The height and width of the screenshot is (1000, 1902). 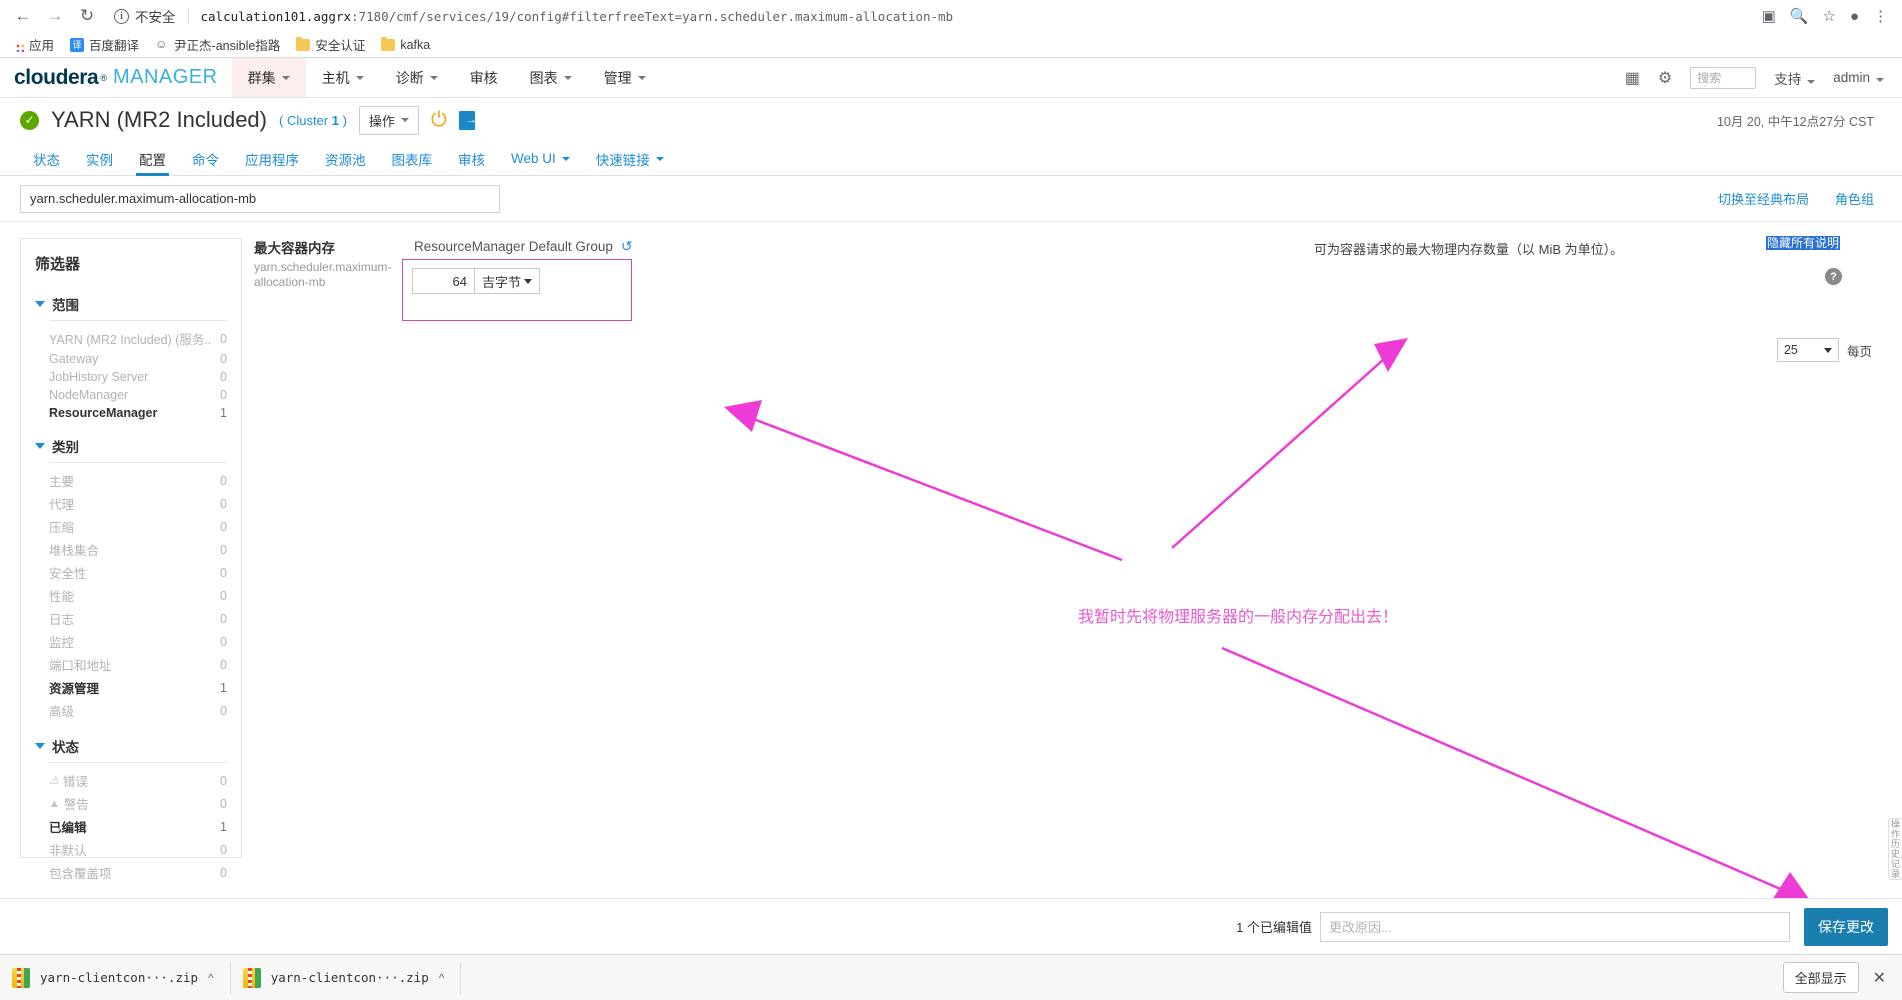 I want to click on filter-item-compression: 压缩 0, so click(x=131, y=526).